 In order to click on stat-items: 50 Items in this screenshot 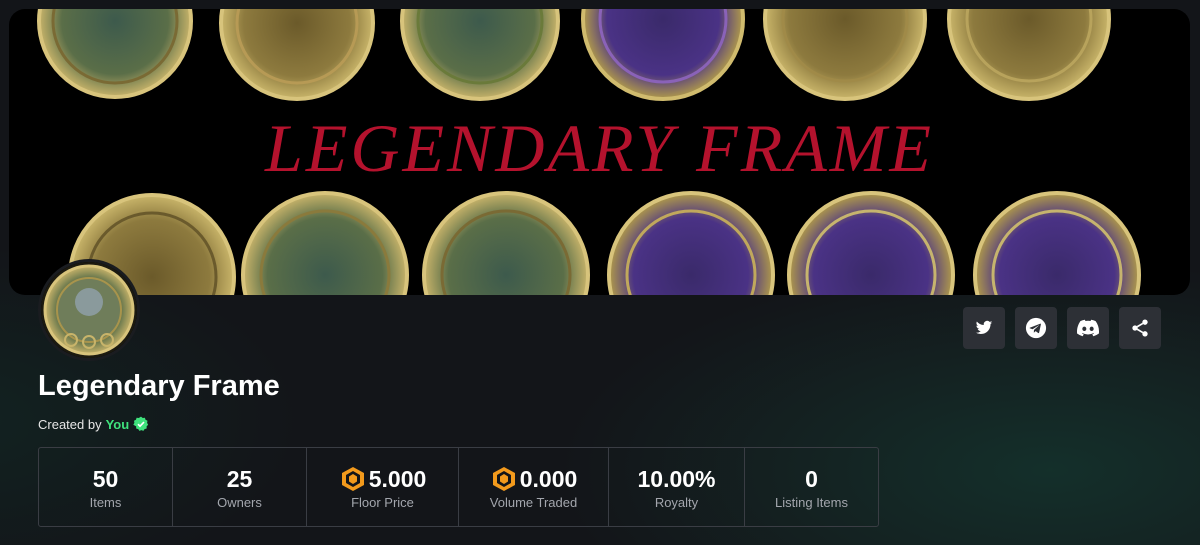, I will do `click(106, 487)`.